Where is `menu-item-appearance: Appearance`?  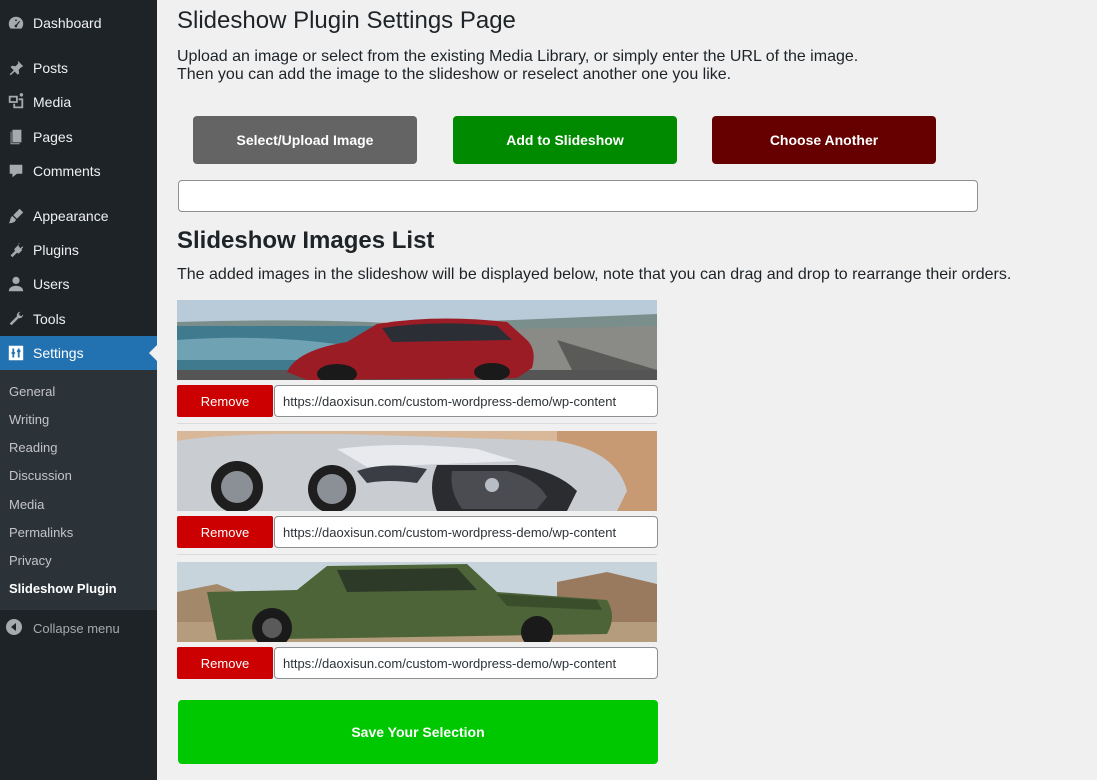
menu-item-appearance: Appearance is located at coordinates (78, 216).